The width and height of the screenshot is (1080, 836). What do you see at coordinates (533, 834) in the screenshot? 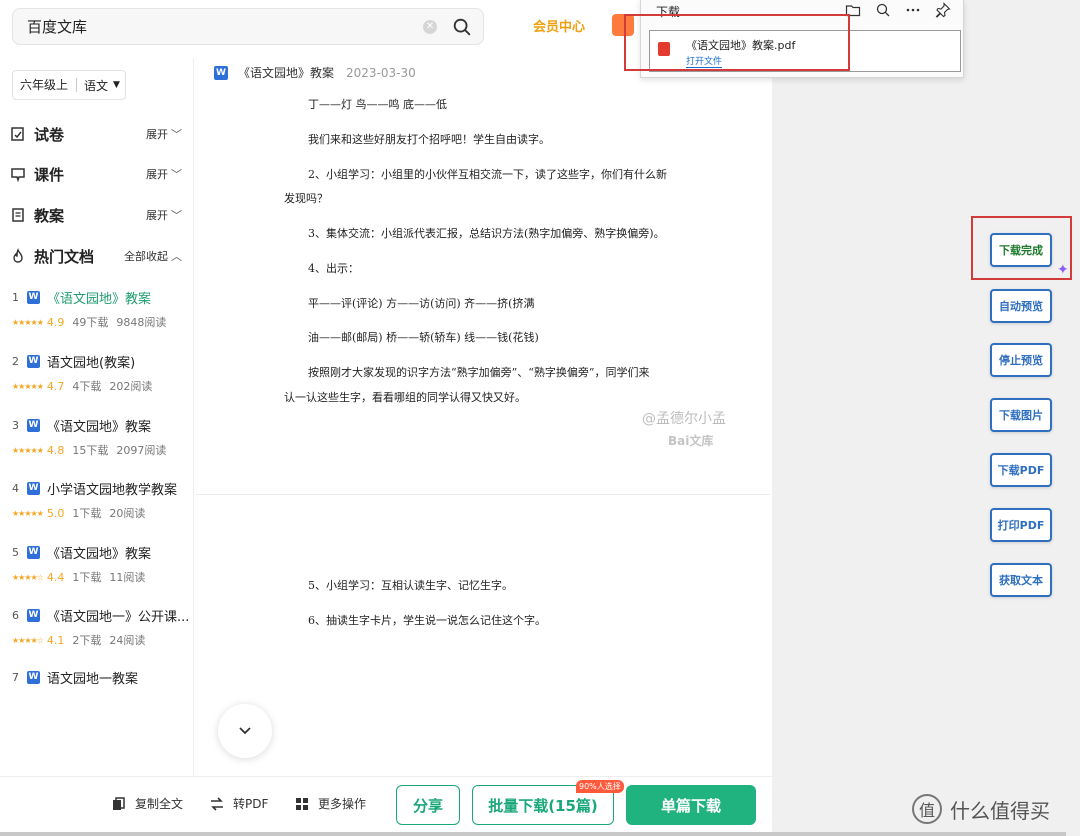
I see `horizontal-scrollbar` at bounding box center [533, 834].